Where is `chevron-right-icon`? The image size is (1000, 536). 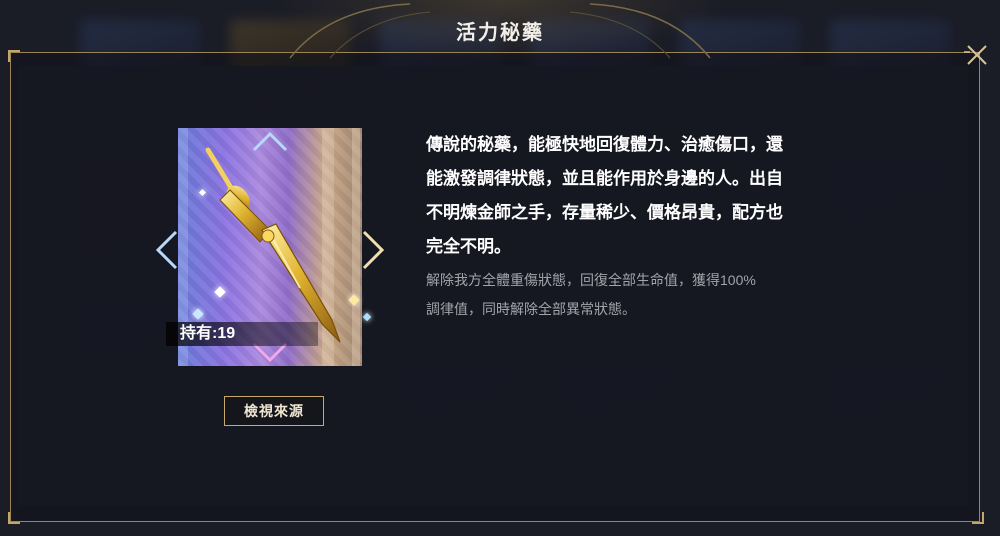
chevron-right-icon is located at coordinates (373, 250).